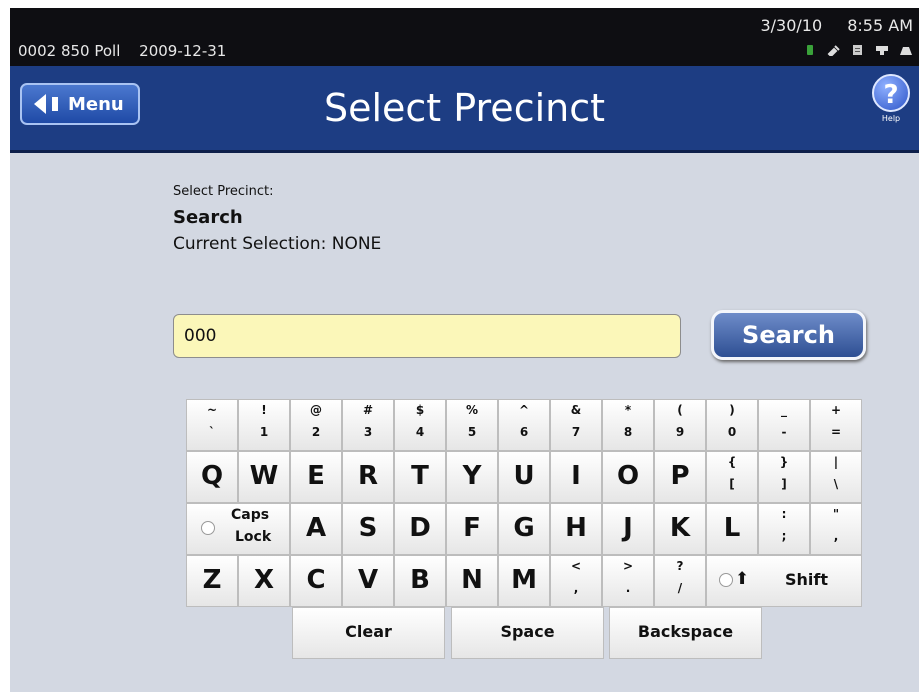  I want to click on key-r3-5: H, so click(576, 529).